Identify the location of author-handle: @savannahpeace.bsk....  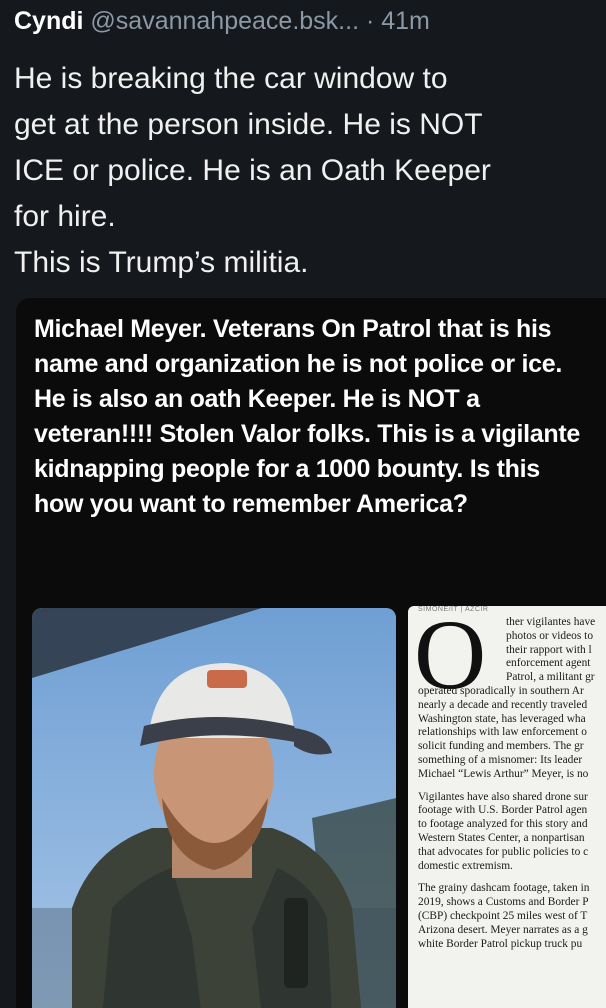
(224, 21).